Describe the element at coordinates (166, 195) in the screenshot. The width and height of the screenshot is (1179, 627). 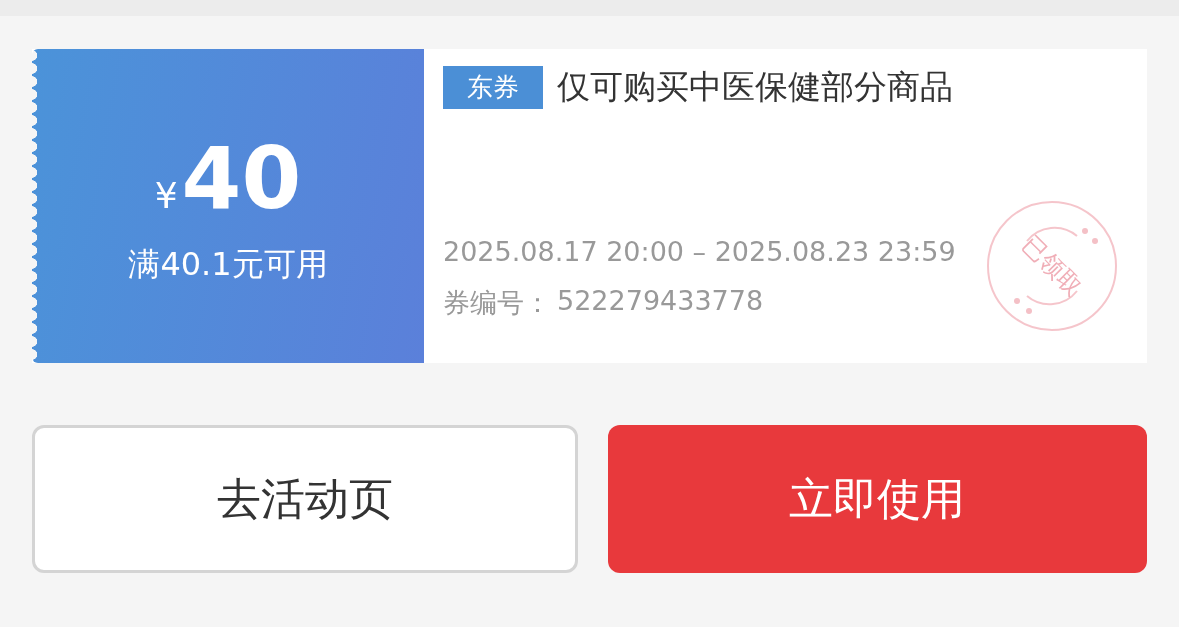
I see `currency-symbol: ¥` at that location.